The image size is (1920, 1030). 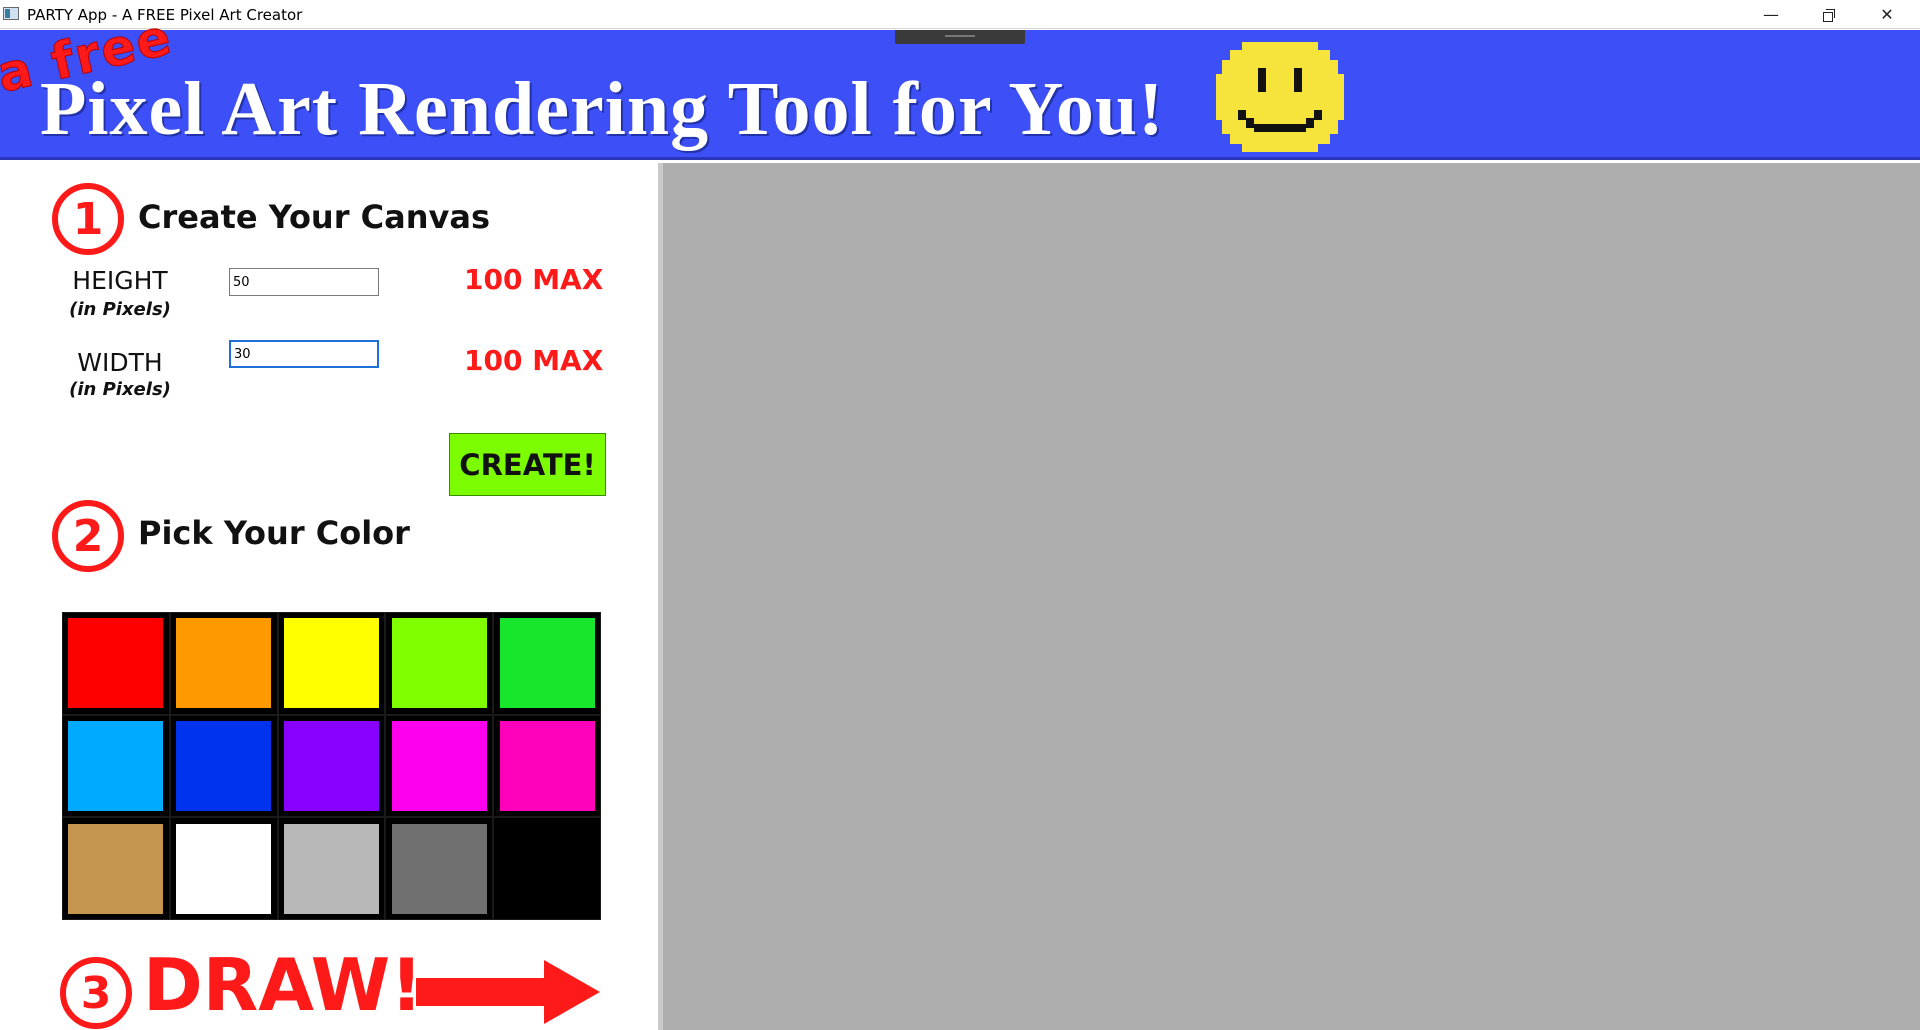 I want to click on step-1-badge: 1, so click(x=88, y=219).